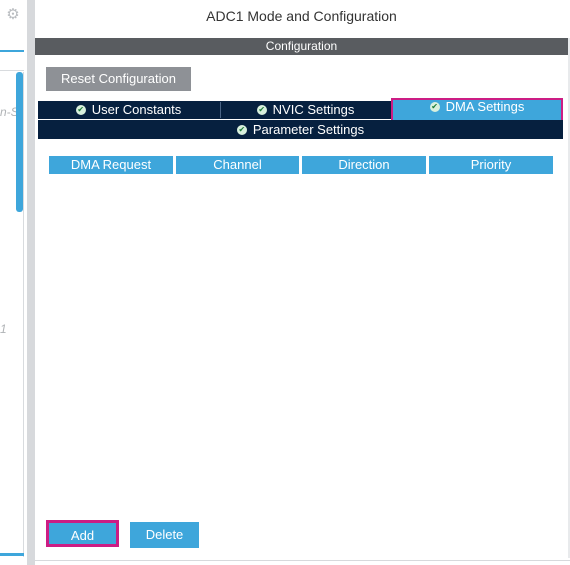 This screenshot has width=570, height=565. I want to click on tab-label: NVIC Settings, so click(313, 109).